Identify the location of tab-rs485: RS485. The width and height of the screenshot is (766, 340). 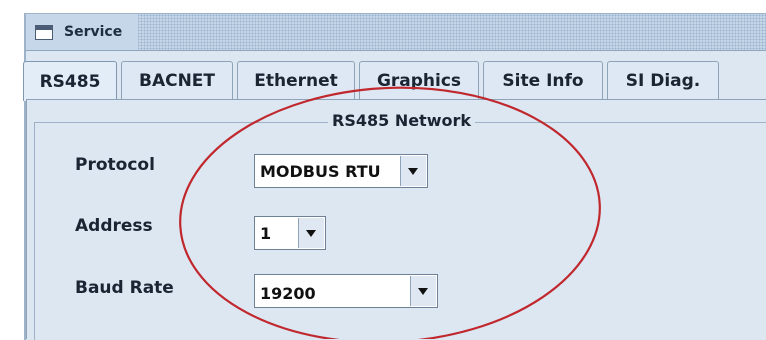
(70, 81).